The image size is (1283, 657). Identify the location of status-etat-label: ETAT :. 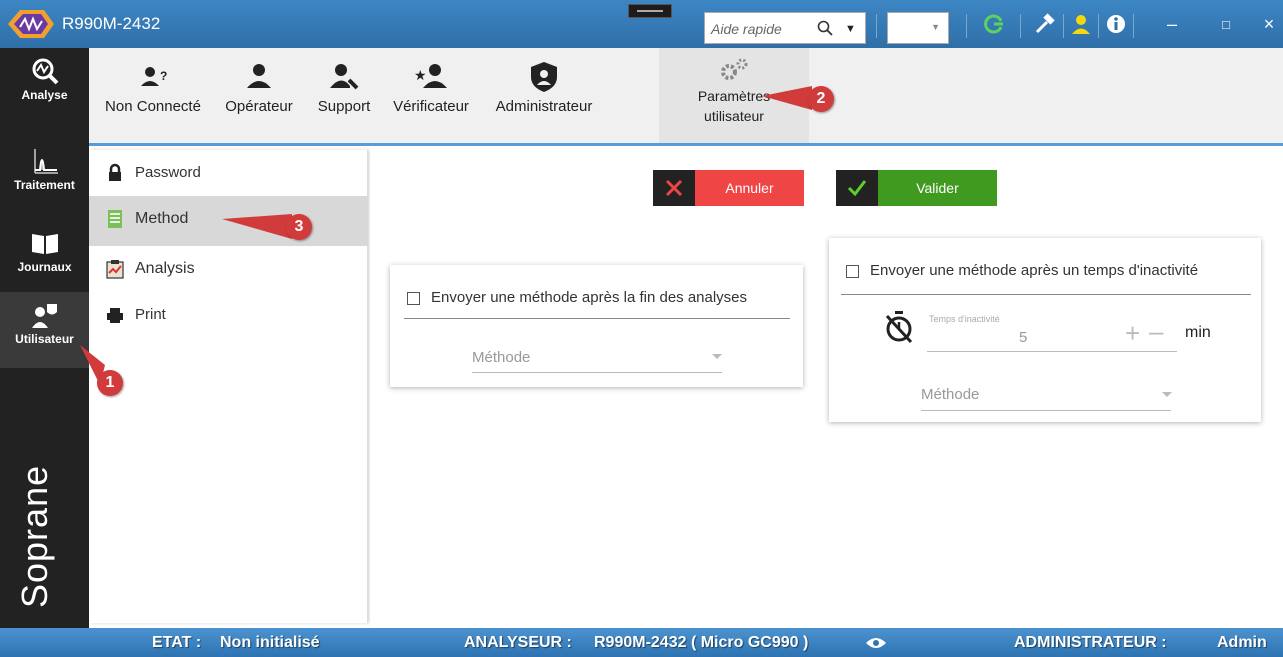
(177, 642).